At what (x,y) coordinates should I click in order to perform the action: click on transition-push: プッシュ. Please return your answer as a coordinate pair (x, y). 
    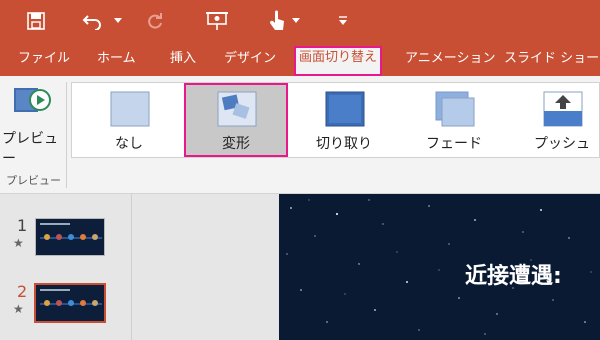
    Looking at the image, I should click on (555, 120).